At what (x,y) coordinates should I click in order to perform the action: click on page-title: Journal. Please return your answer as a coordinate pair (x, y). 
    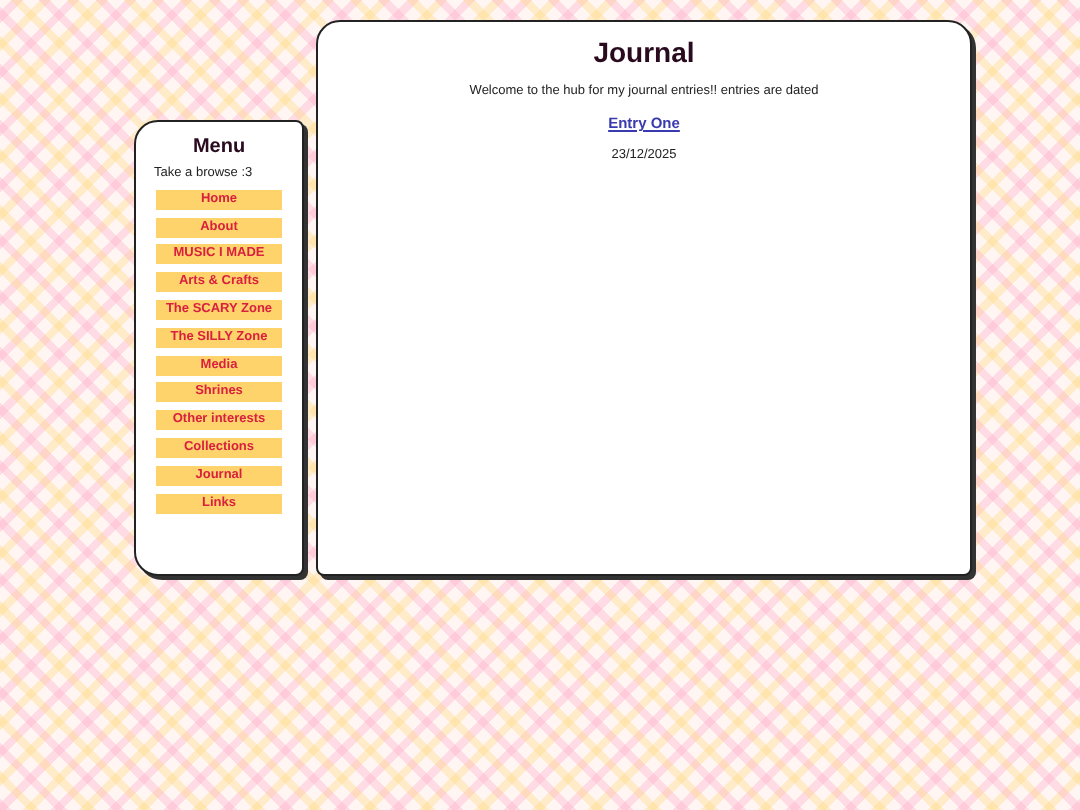
    Looking at the image, I should click on (644, 52).